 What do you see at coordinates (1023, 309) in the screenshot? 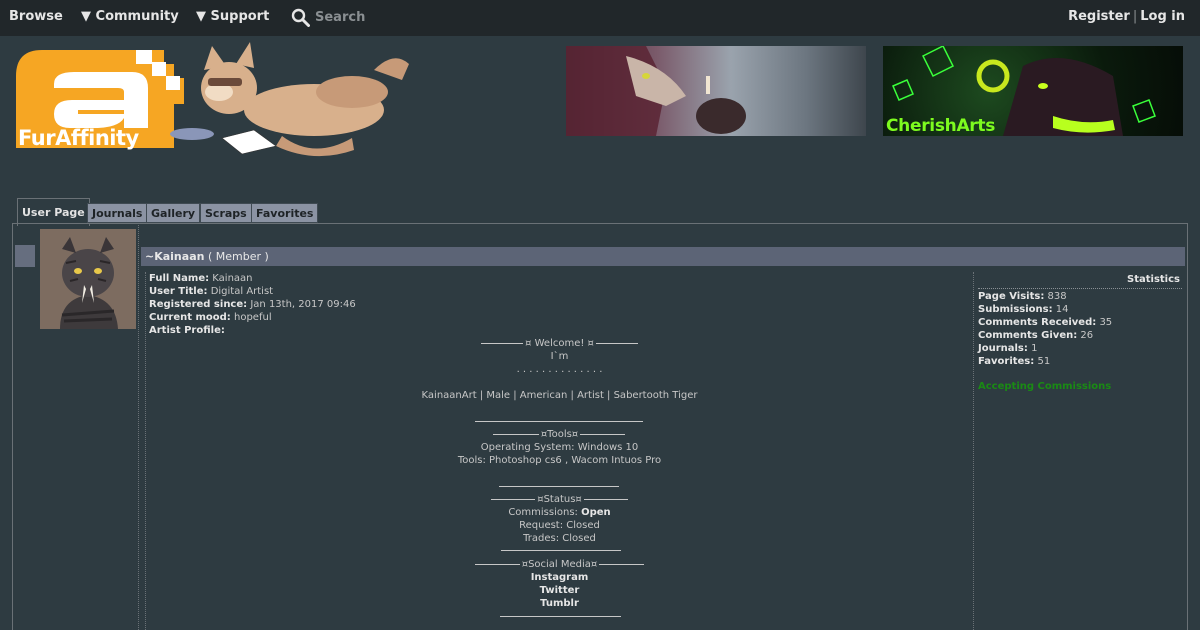
I see `stat-submissions: Submissions: 14` at bounding box center [1023, 309].